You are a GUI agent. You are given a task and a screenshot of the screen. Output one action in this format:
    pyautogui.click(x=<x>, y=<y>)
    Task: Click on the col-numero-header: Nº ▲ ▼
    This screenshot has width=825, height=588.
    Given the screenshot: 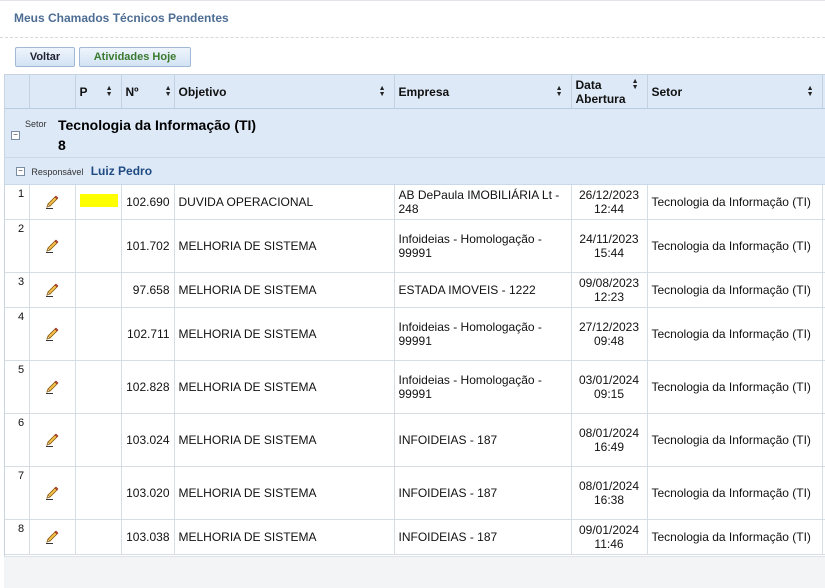 What is the action you would take?
    pyautogui.click(x=148, y=92)
    